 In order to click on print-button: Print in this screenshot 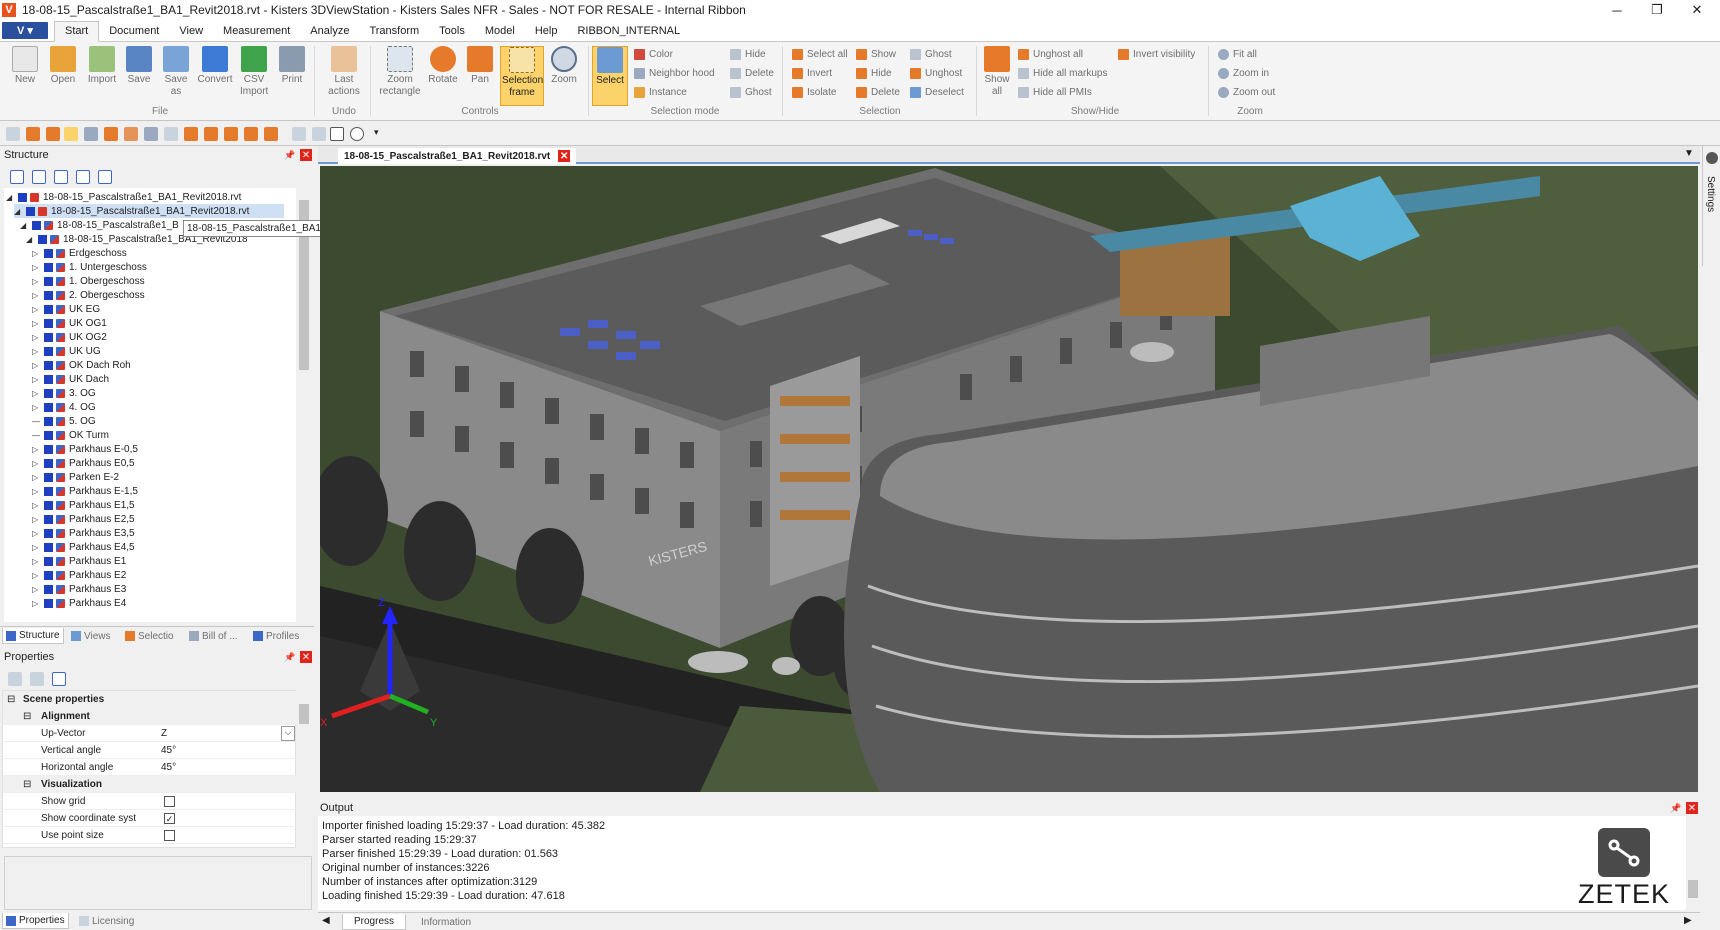, I will do `click(292, 66)`.